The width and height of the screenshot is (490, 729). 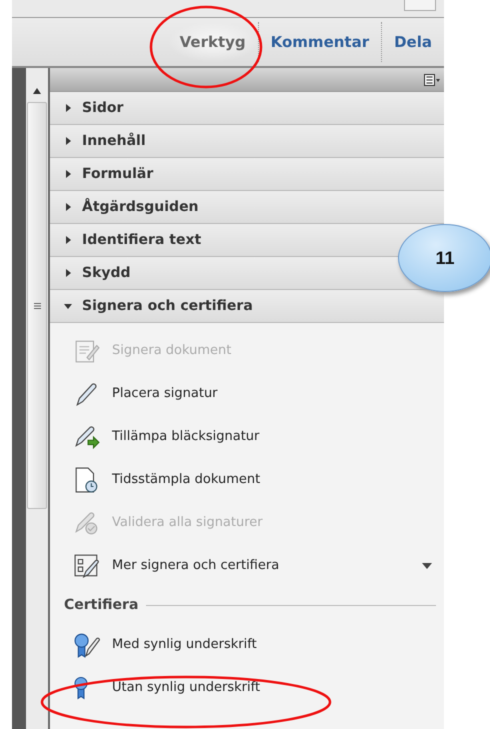 I want to click on group-heading: Certifiera, so click(x=101, y=605).